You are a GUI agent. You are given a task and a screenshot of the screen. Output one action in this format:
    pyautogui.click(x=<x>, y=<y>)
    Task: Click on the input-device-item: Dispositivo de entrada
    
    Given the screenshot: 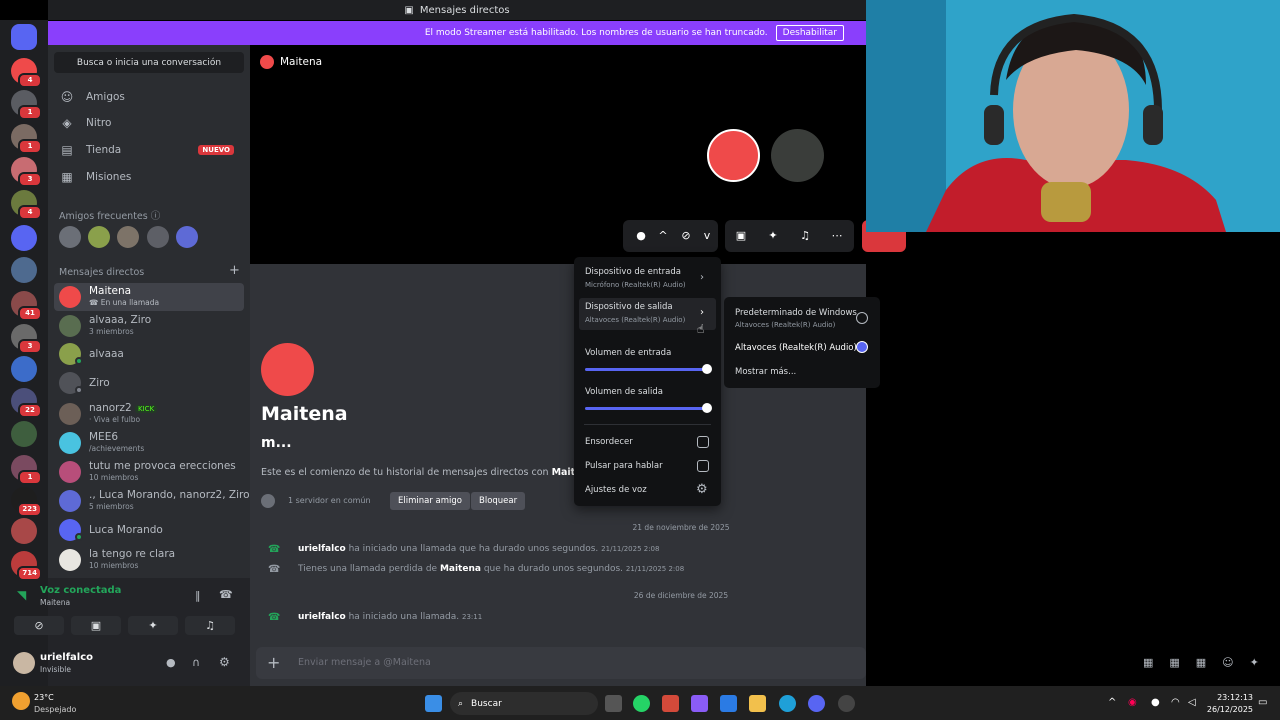 What is the action you would take?
    pyautogui.click(x=633, y=272)
    